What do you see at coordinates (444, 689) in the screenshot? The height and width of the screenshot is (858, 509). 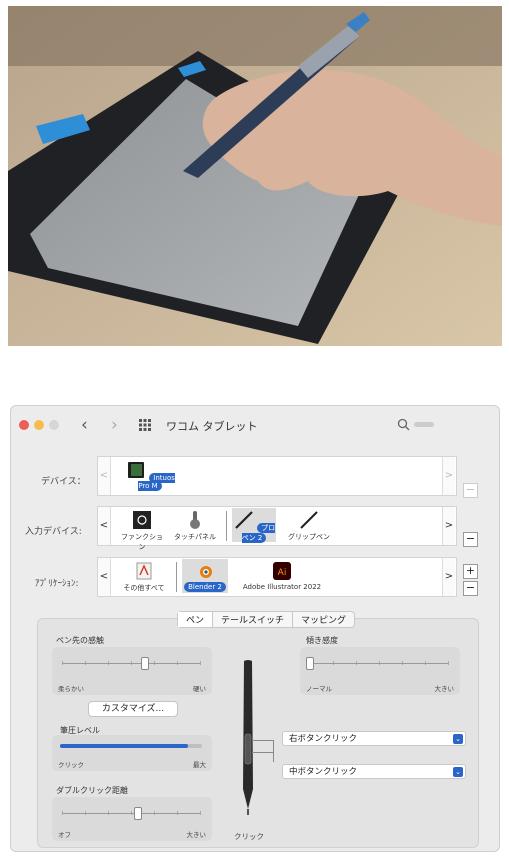 I see `tilt-max-label: 大きい` at bounding box center [444, 689].